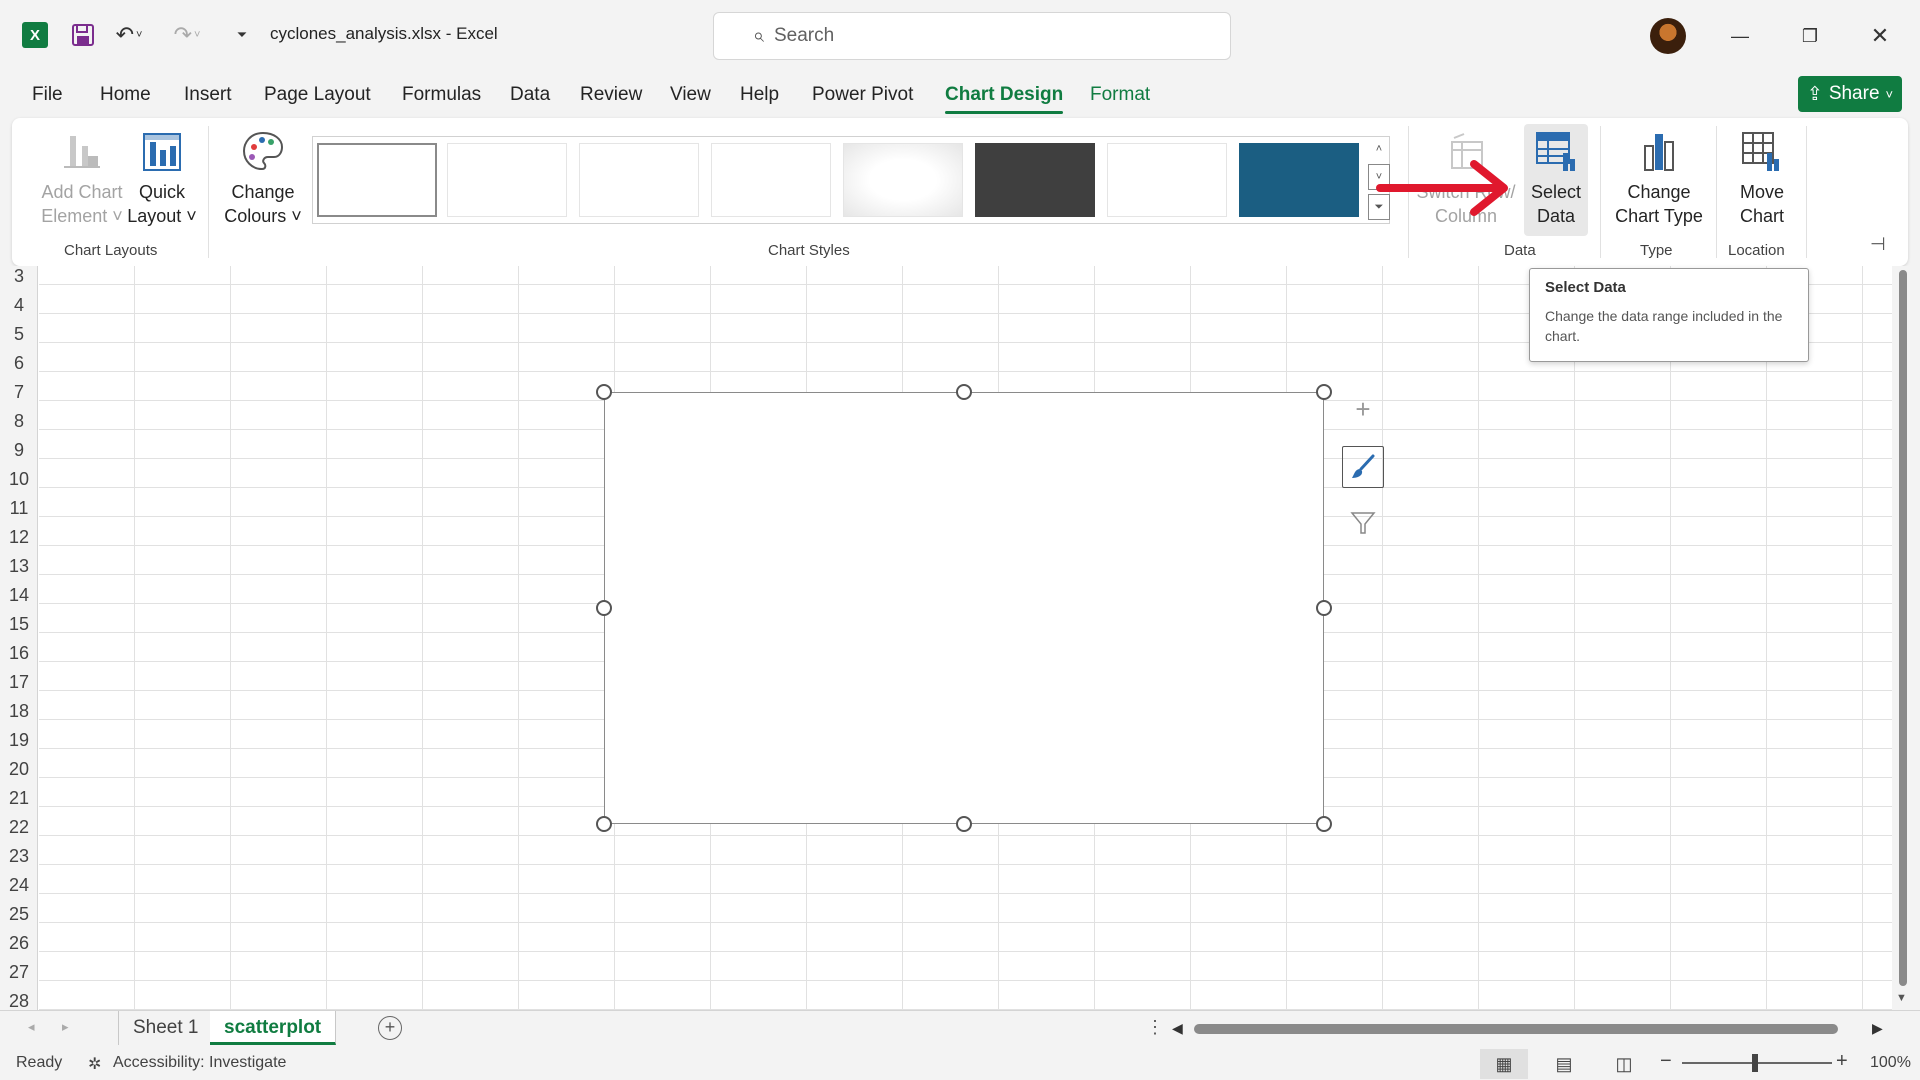 This screenshot has width=1920, height=1080. What do you see at coordinates (1842, 1061) in the screenshot?
I see `zoom-in-icon: +` at bounding box center [1842, 1061].